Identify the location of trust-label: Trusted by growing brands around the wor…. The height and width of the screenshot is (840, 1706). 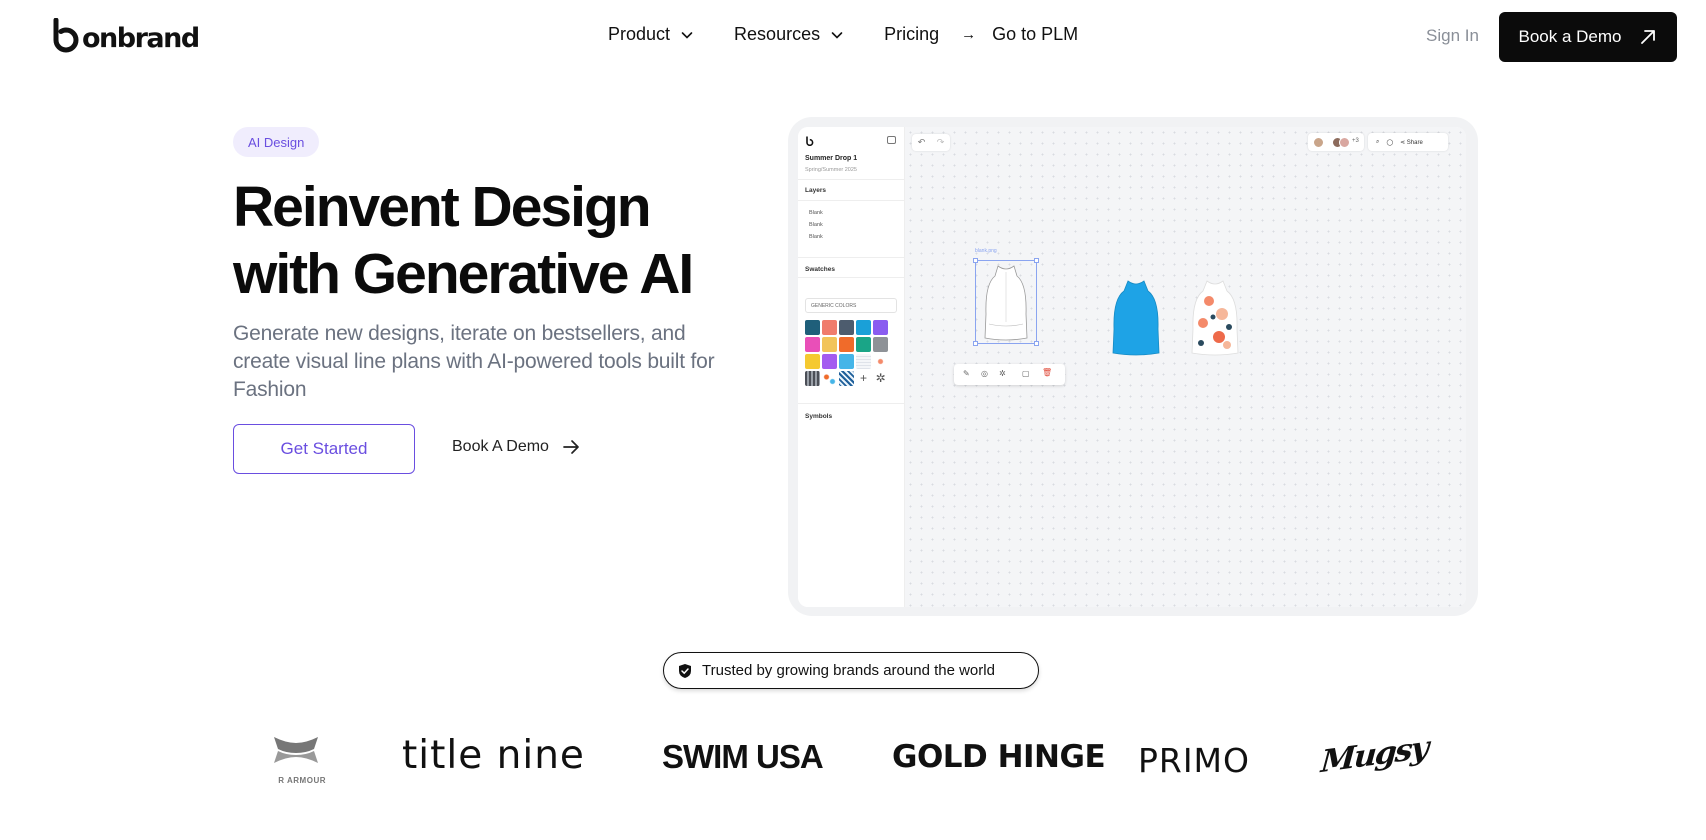
(848, 670).